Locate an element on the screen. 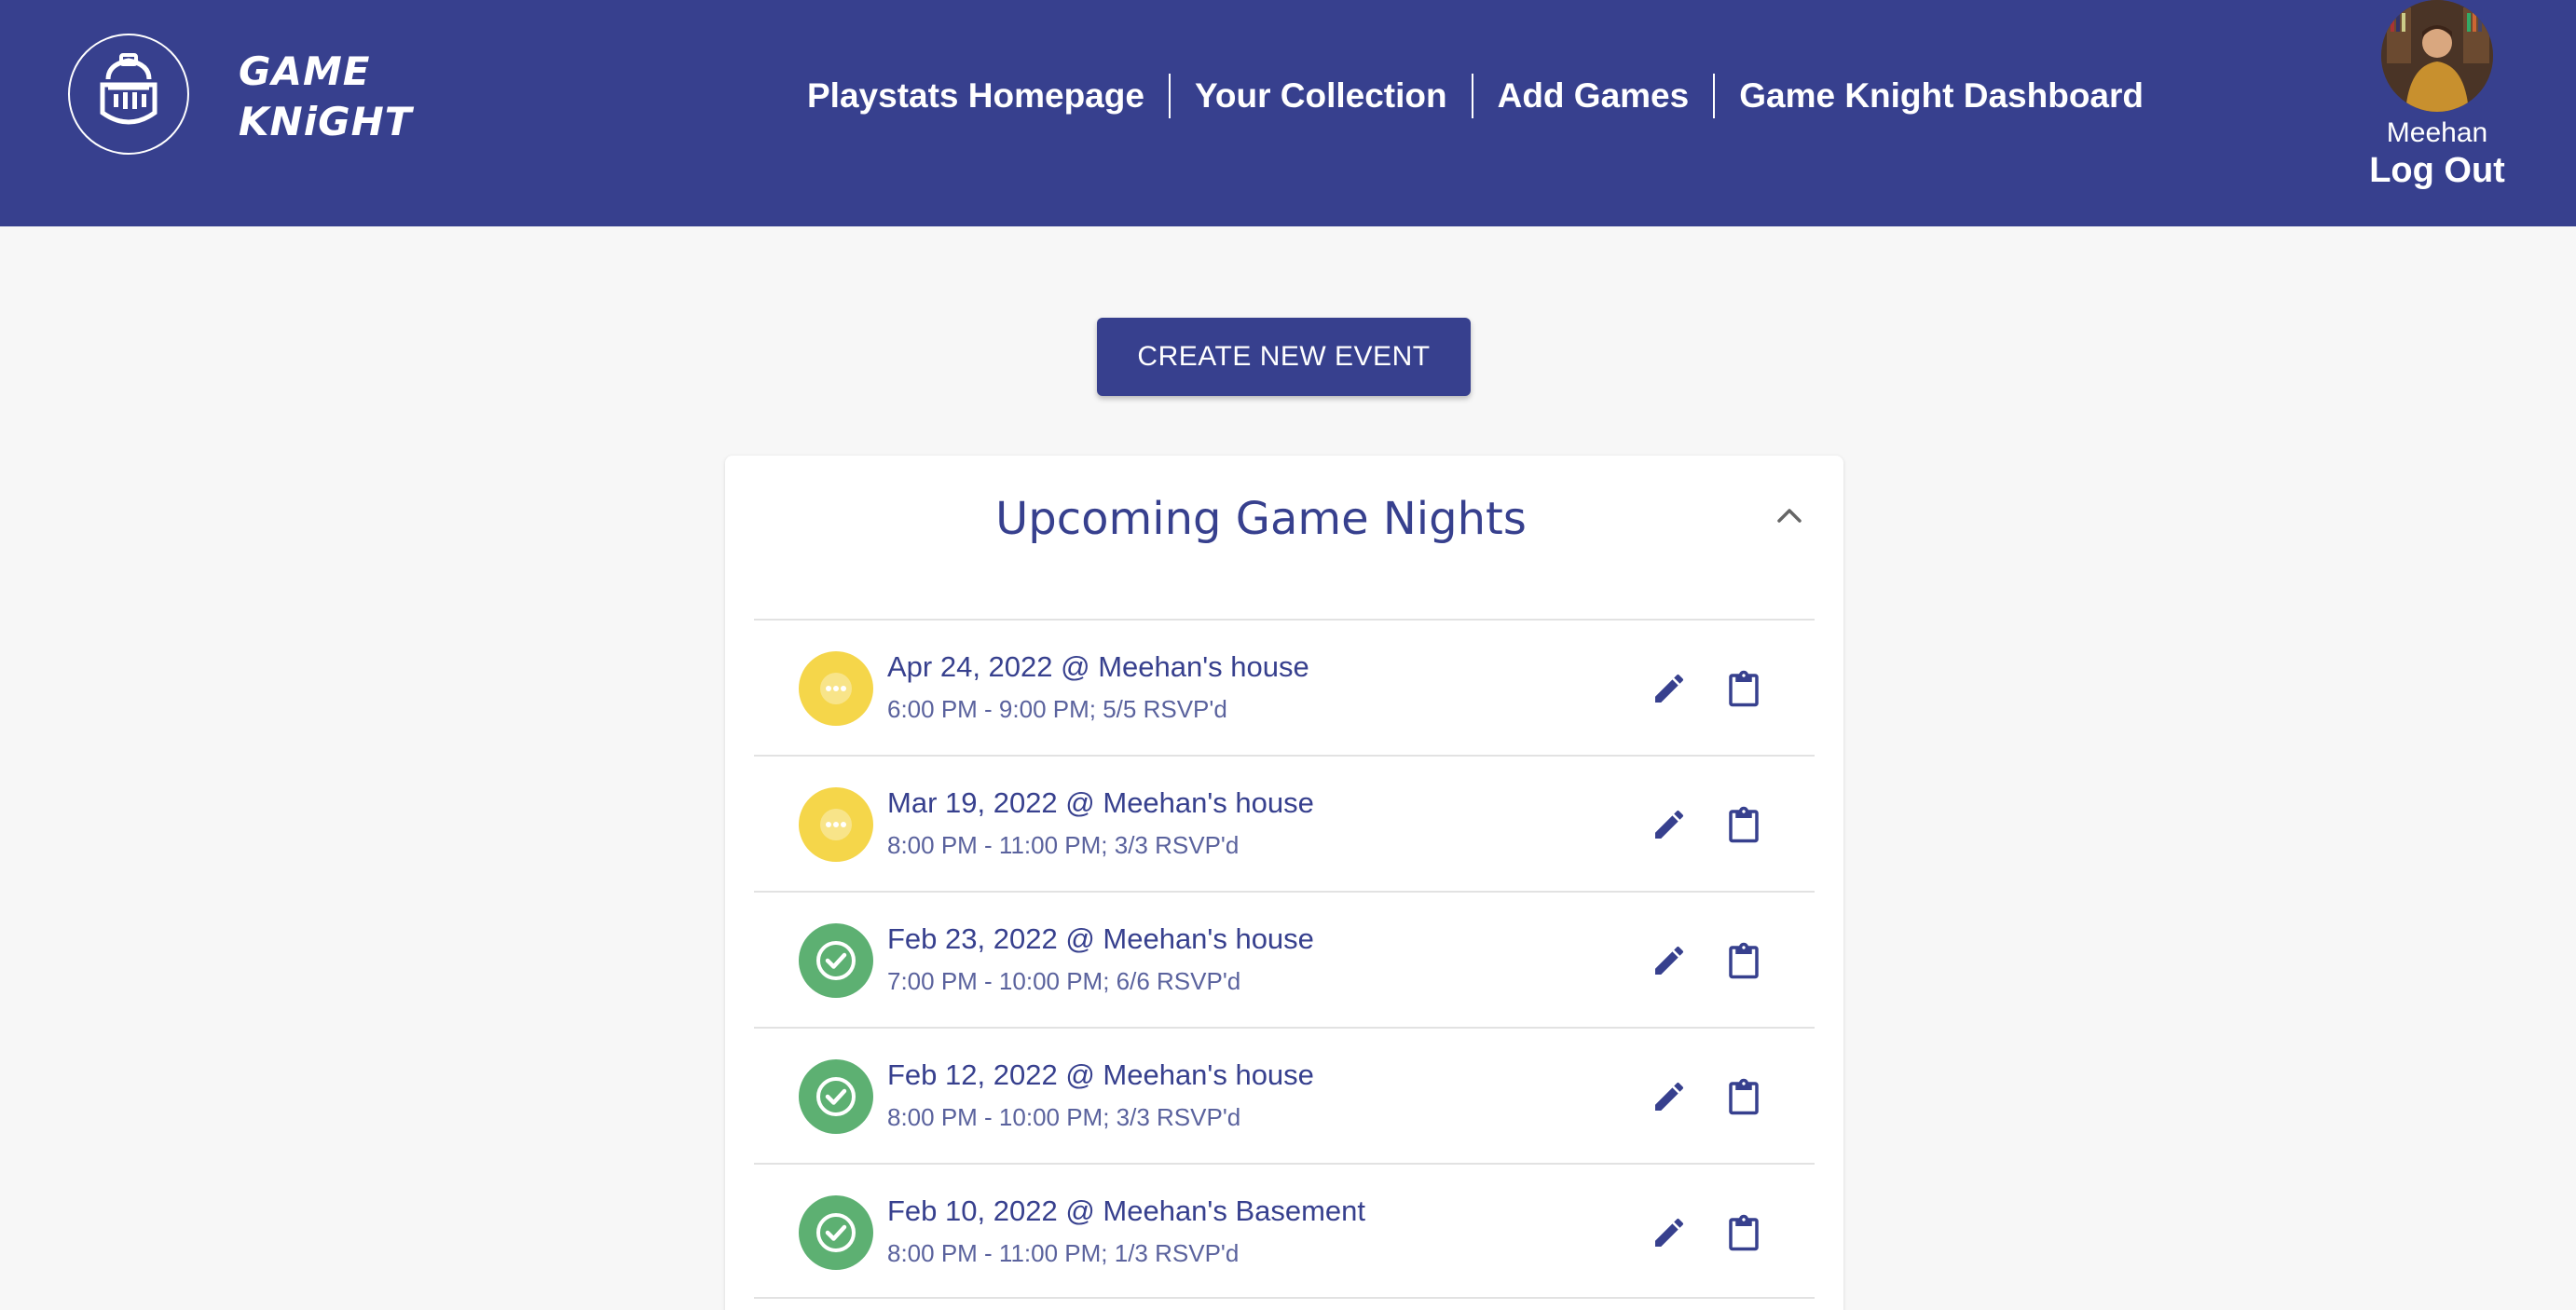 The height and width of the screenshot is (1310, 2576). nav-link-your-collection: Your Collection is located at coordinates (1321, 96).